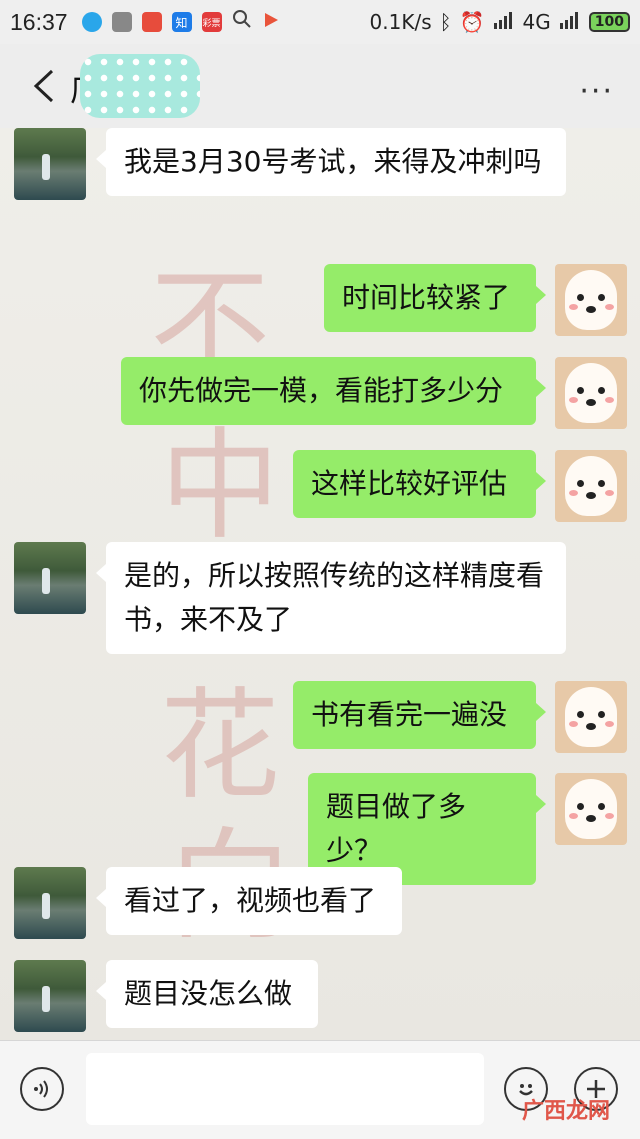  I want to click on bluetooth-icon: ᛒ, so click(445, 22).